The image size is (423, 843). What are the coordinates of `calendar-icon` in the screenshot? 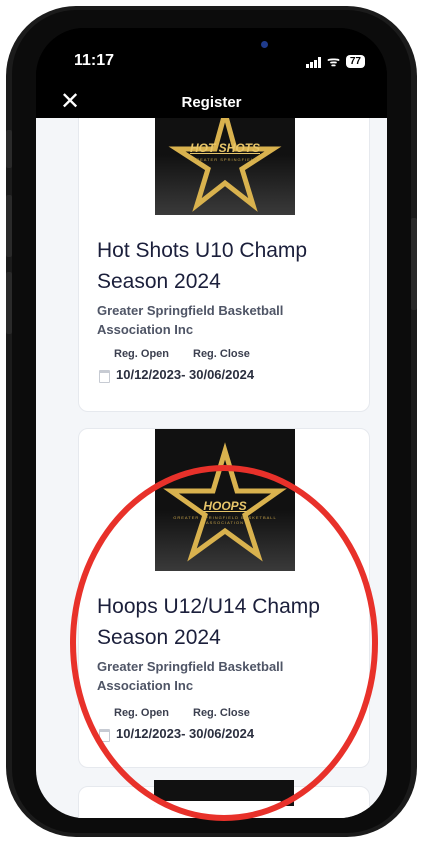 It's located at (104, 376).